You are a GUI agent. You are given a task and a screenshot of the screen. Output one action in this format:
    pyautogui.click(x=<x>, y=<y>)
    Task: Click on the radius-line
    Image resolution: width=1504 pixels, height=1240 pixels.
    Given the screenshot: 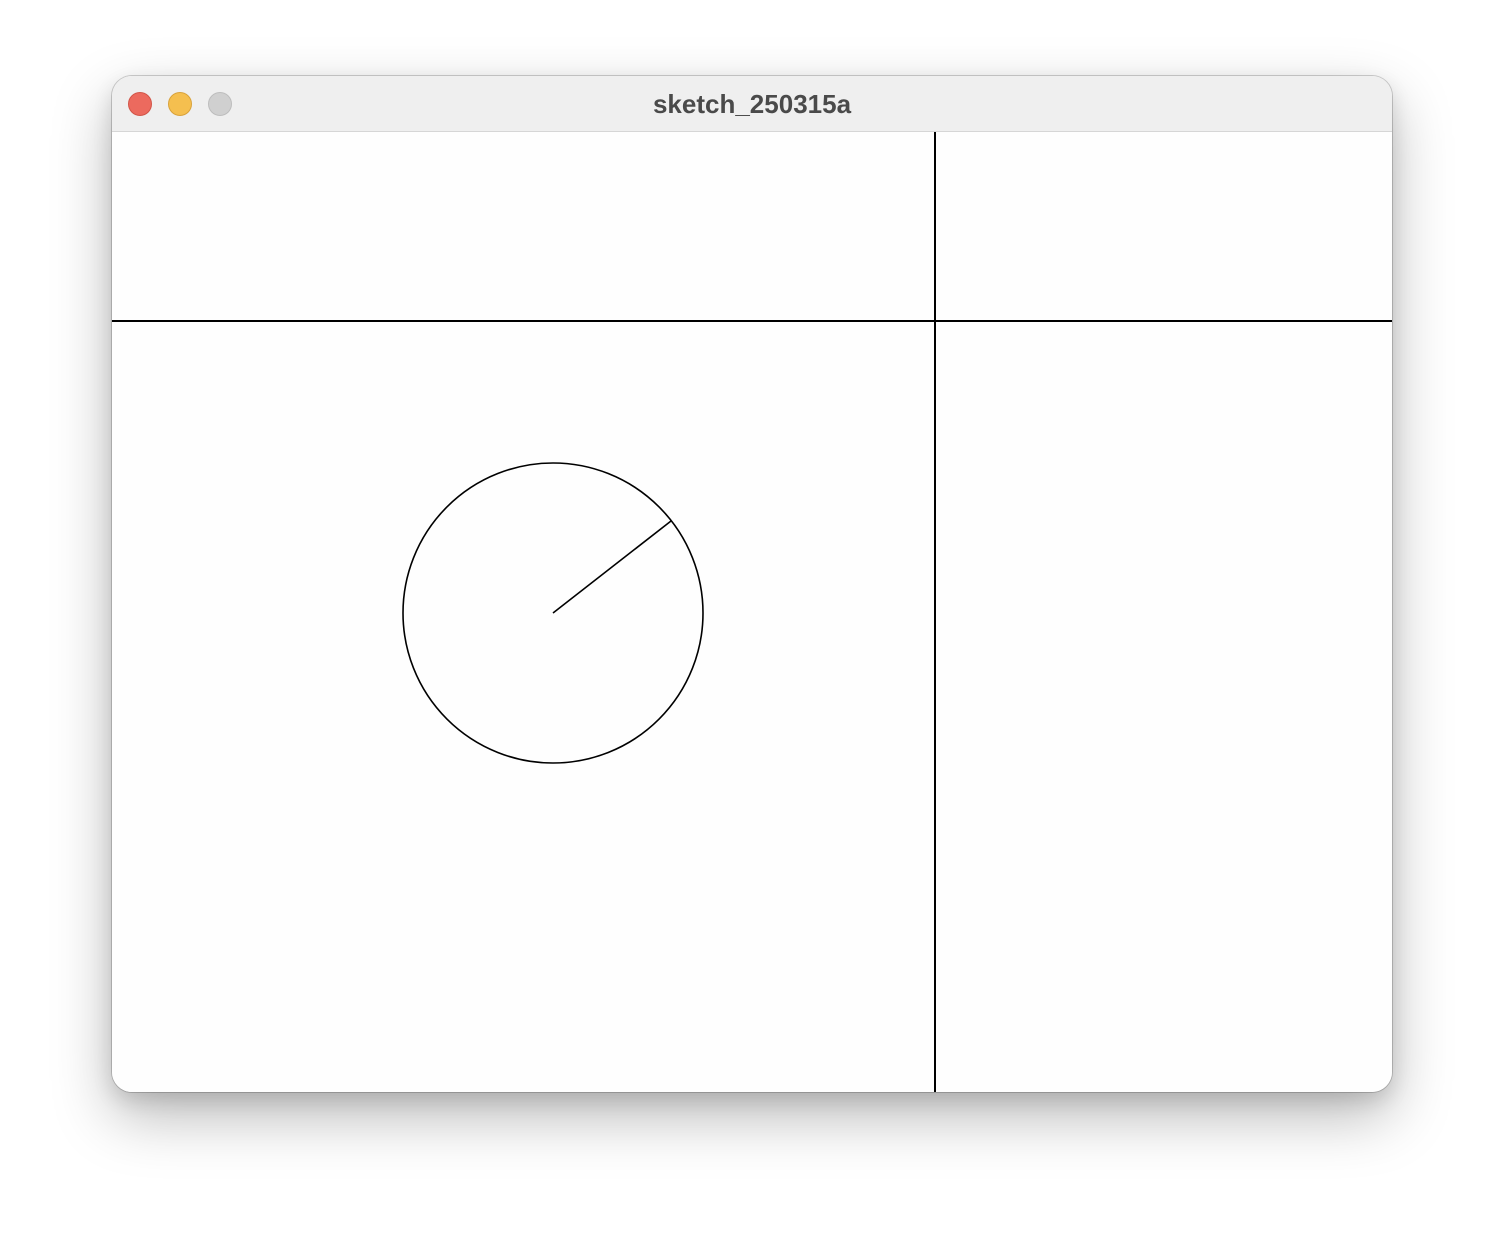 What is the action you would take?
    pyautogui.click(x=612, y=567)
    